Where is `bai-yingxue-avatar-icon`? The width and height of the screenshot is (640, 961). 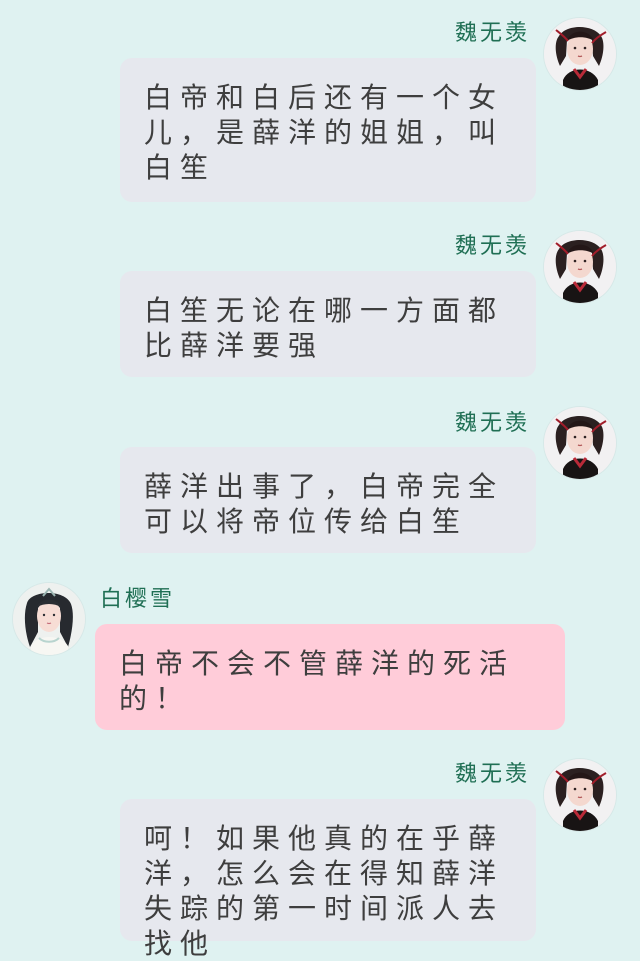
bai-yingxue-avatar-icon is located at coordinates (49, 619).